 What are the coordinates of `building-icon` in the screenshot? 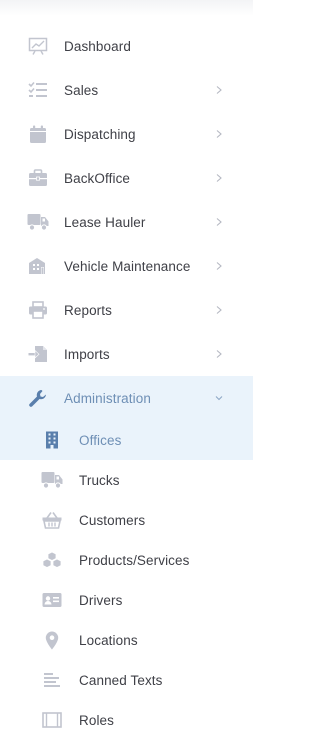 It's located at (52, 440).